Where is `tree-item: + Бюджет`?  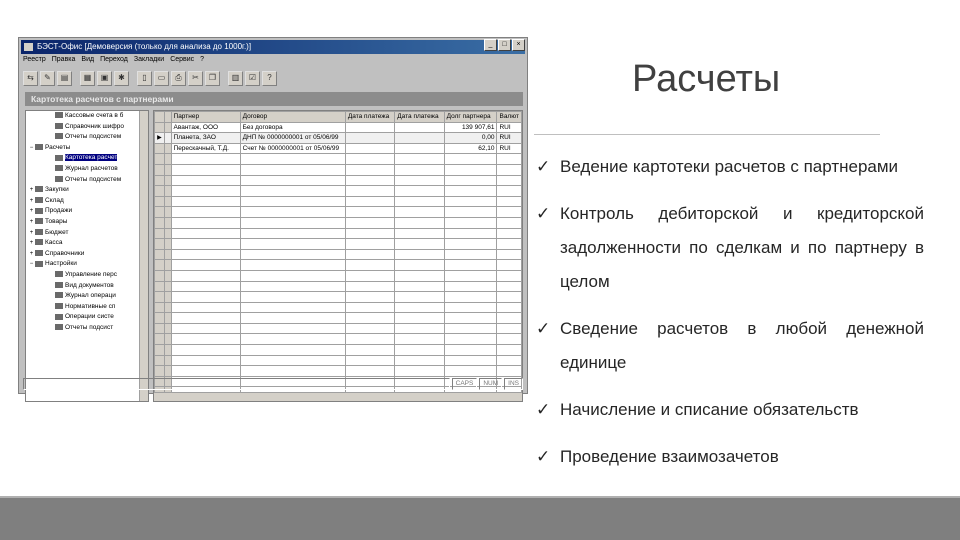
tree-item: + Бюджет is located at coordinates (87, 233).